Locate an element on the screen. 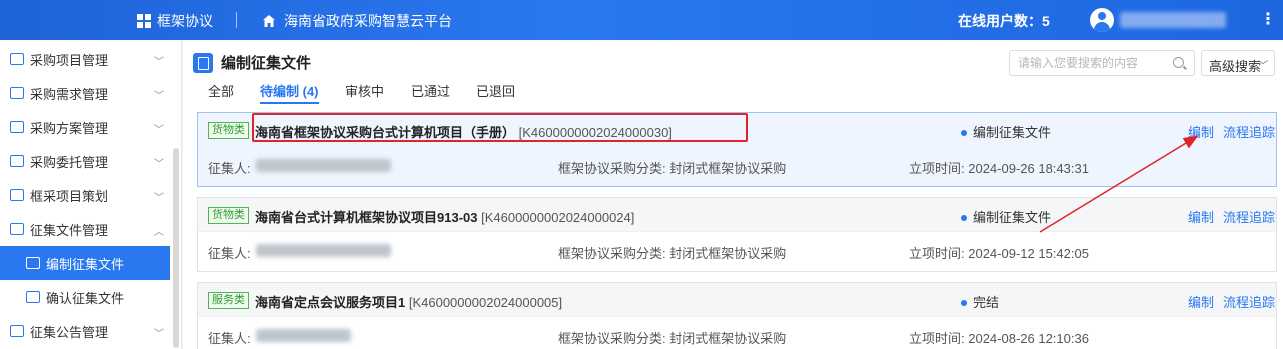 This screenshot has height=349, width=1283. sidebar-item-label: 征集公告管理 is located at coordinates (69, 332).